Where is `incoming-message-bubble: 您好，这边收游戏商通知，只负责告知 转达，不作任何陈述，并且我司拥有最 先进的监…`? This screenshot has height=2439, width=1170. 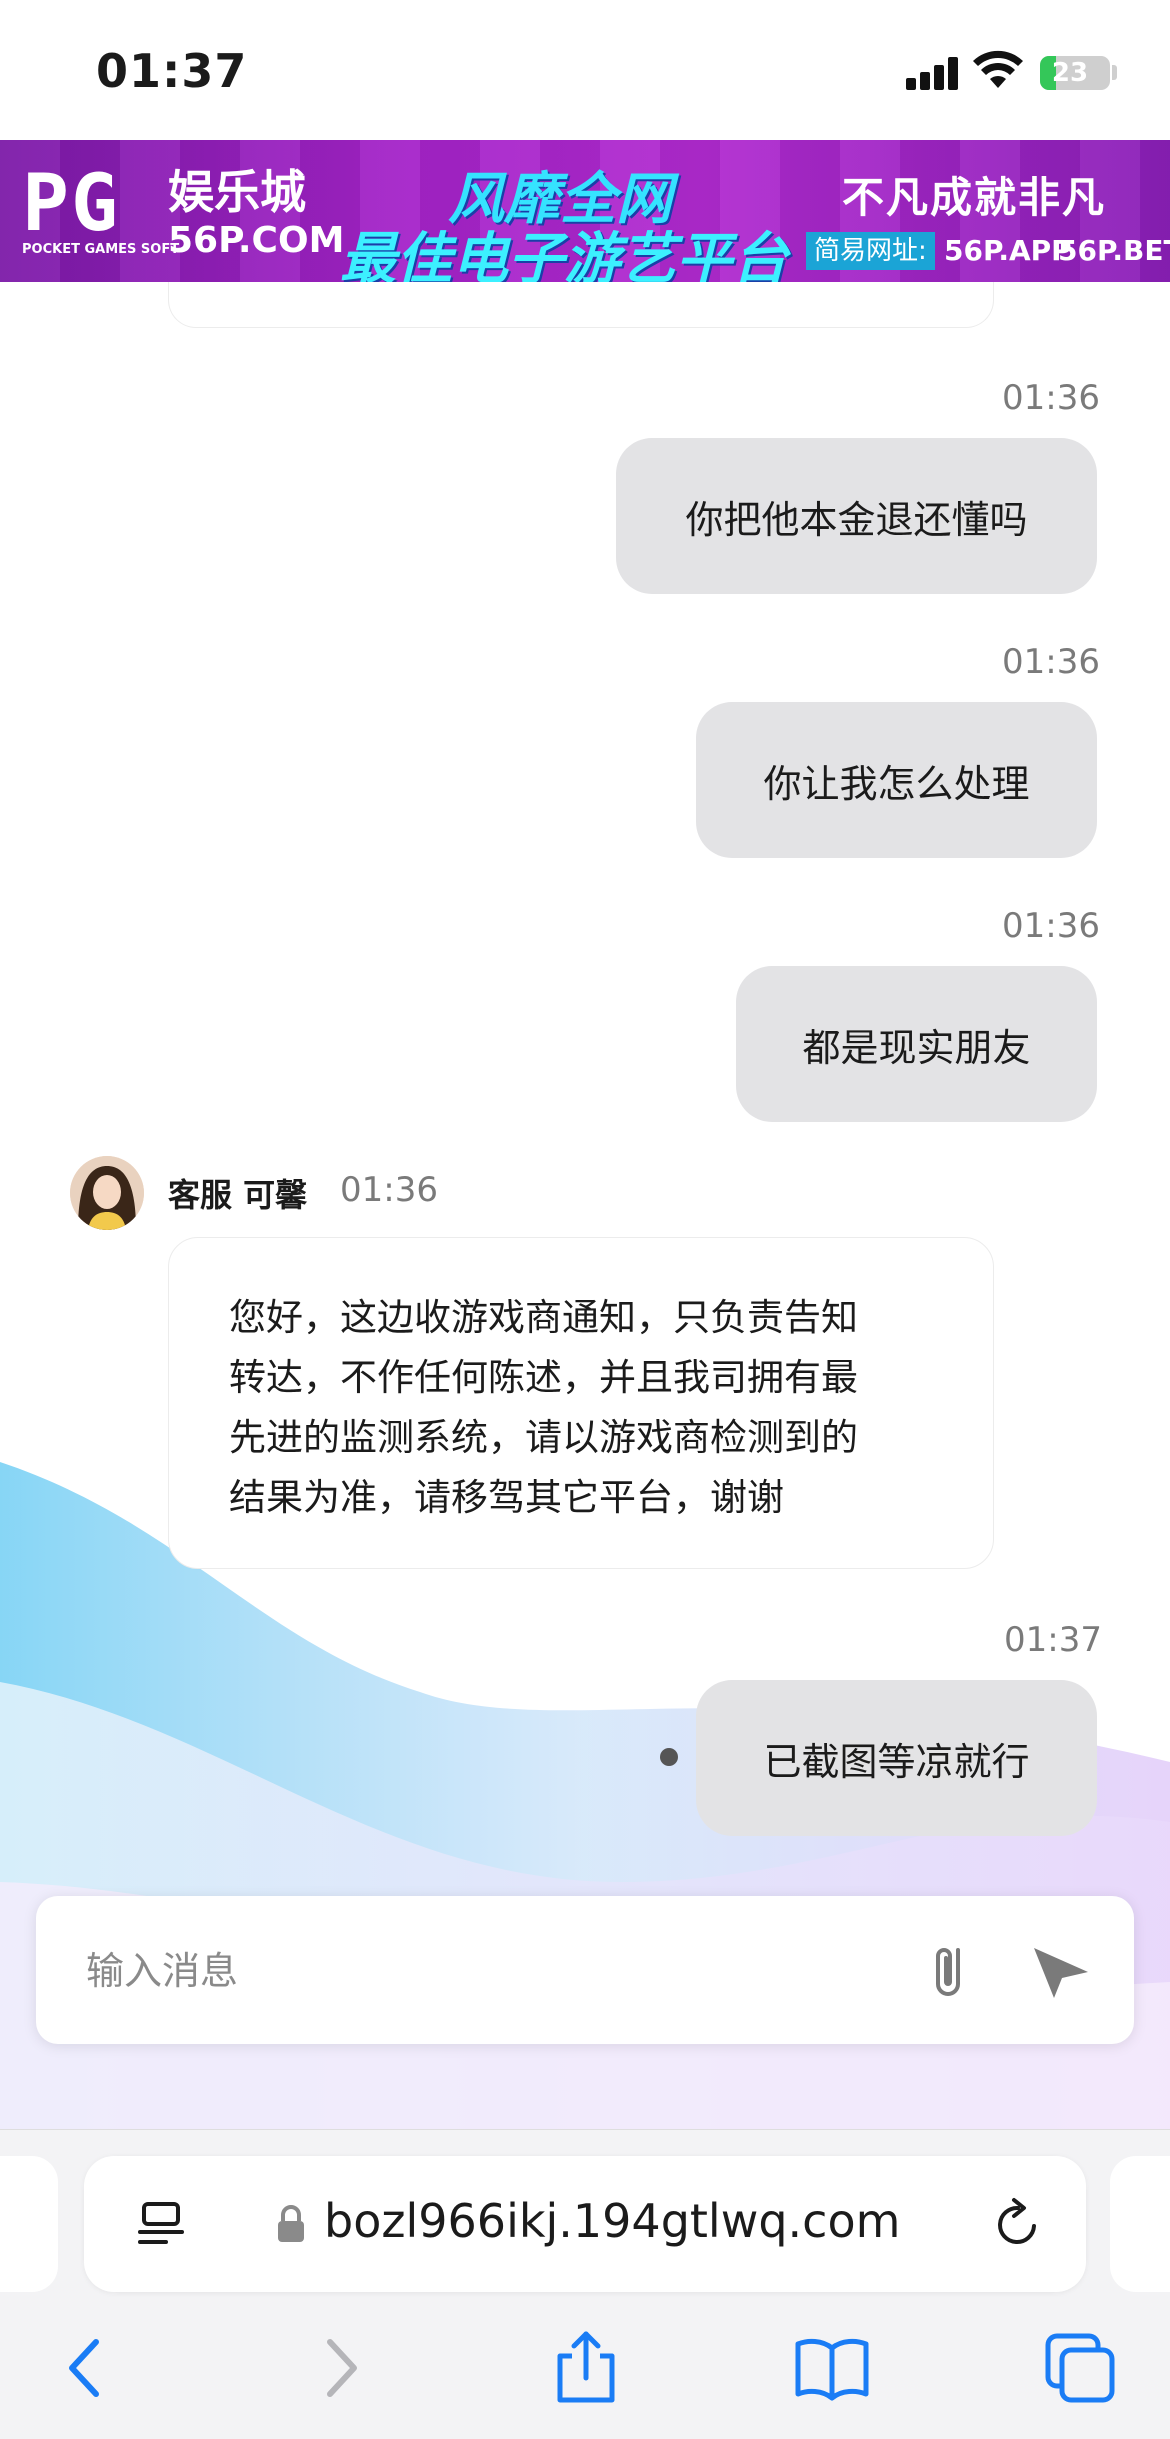 incoming-message-bubble: 您好，这边收游戏商通知，只负责告知 转达，不作任何陈述，并且我司拥有最 先进的监… is located at coordinates (581, 1403).